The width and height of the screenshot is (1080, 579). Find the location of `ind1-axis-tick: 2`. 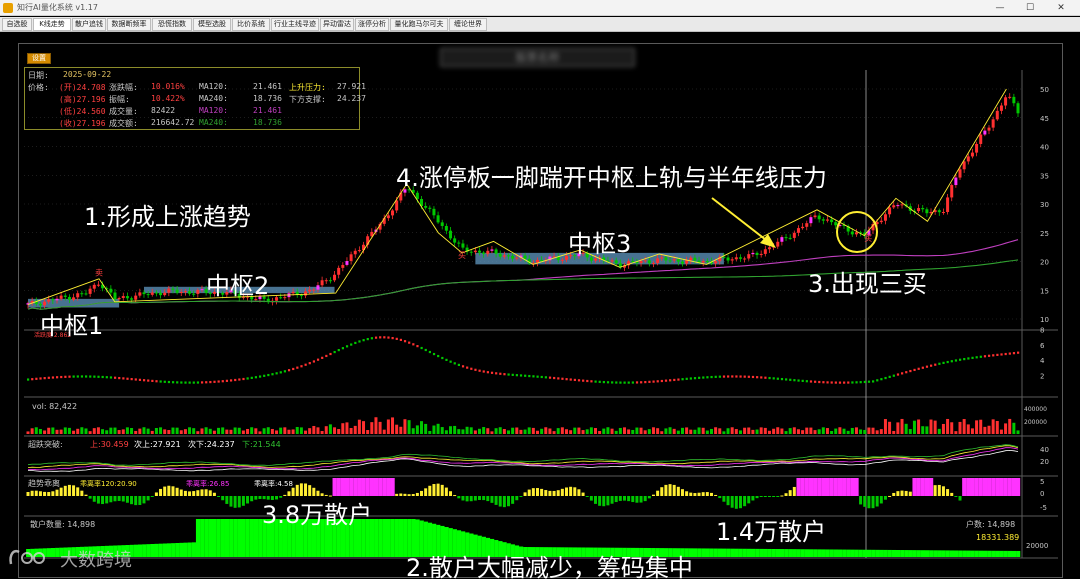

ind1-axis-tick: 2 is located at coordinates (1042, 377).